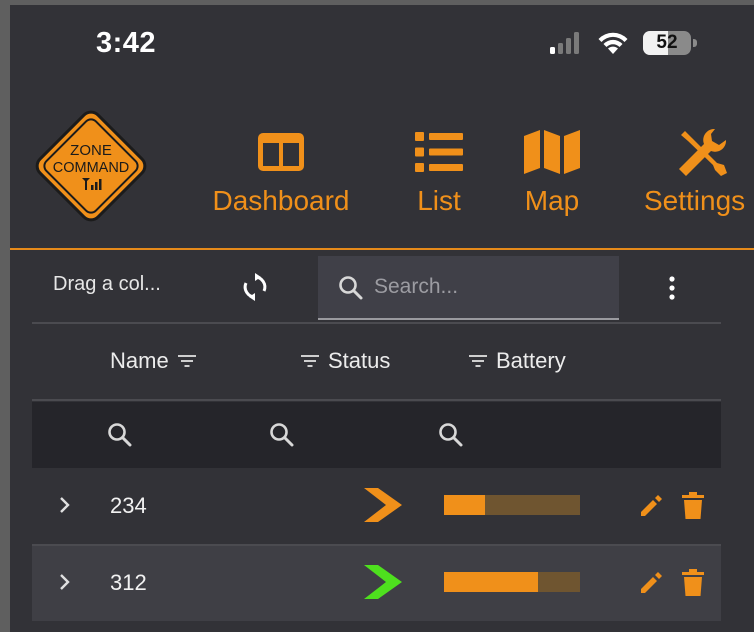 This screenshot has width=754, height=632. What do you see at coordinates (439, 177) in the screenshot?
I see `nav-list: List` at bounding box center [439, 177].